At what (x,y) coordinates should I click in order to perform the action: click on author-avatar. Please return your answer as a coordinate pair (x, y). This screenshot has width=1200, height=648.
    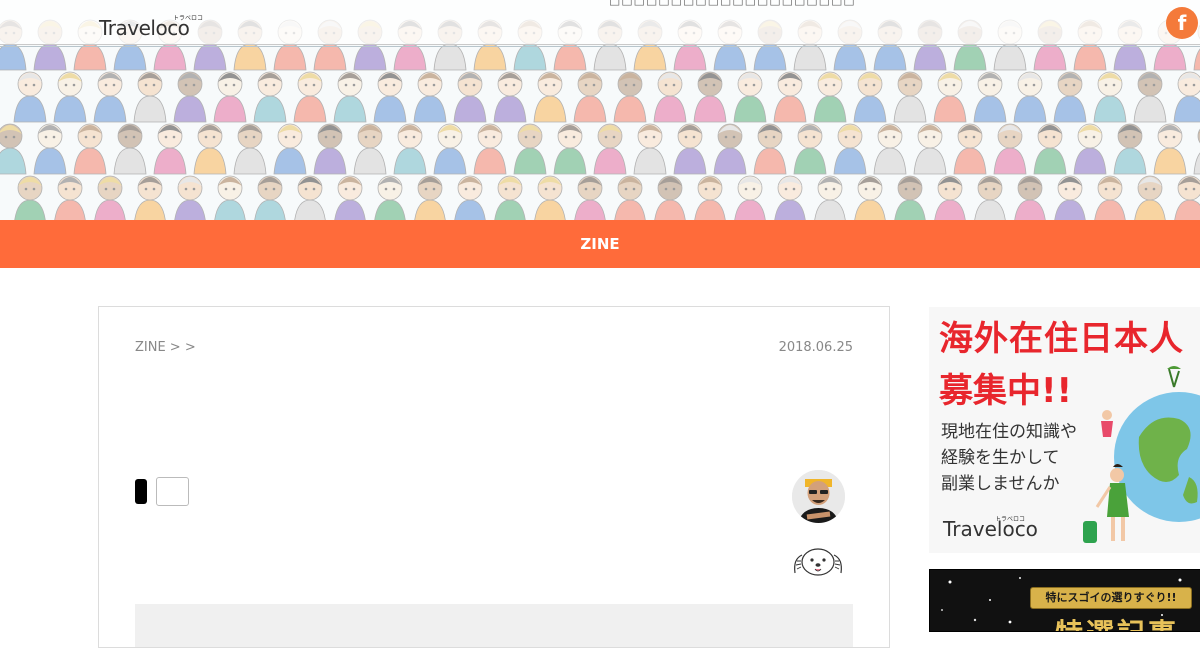
    Looking at the image, I should click on (818, 496).